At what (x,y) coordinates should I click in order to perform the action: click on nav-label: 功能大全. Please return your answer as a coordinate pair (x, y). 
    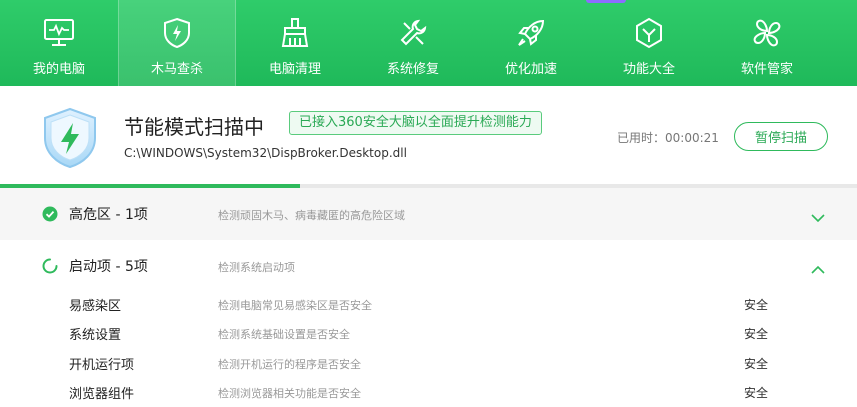
    Looking at the image, I should click on (648, 69).